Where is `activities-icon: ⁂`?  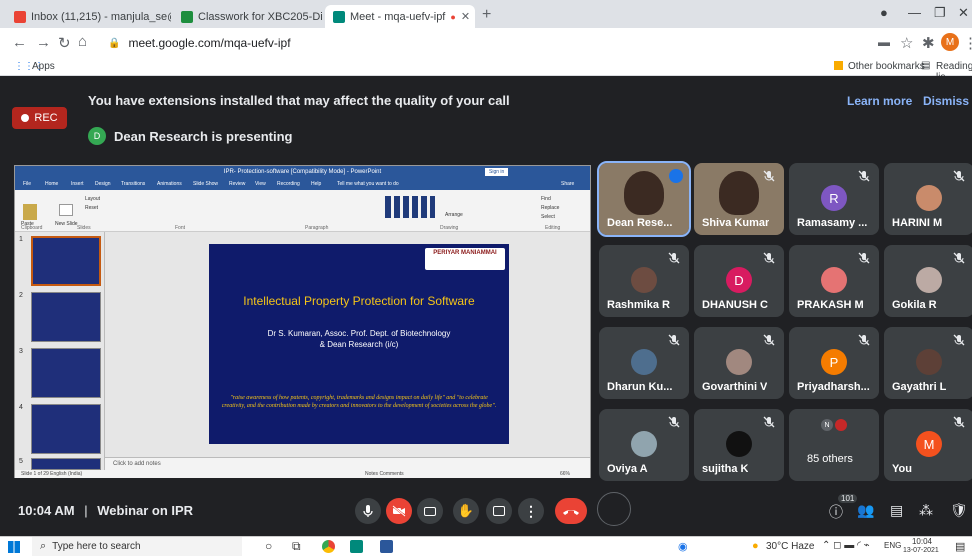 activities-icon: ⁂ is located at coordinates (926, 510).